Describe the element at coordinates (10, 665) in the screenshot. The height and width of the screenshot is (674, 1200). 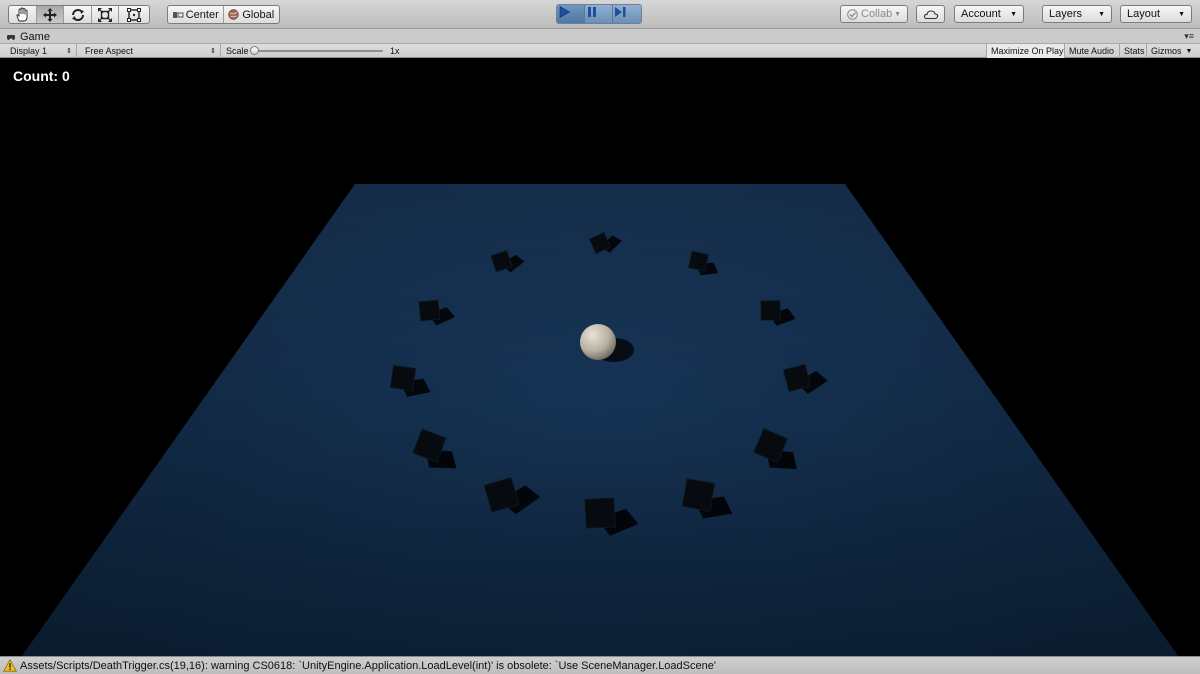
I see `warning-icon` at that location.